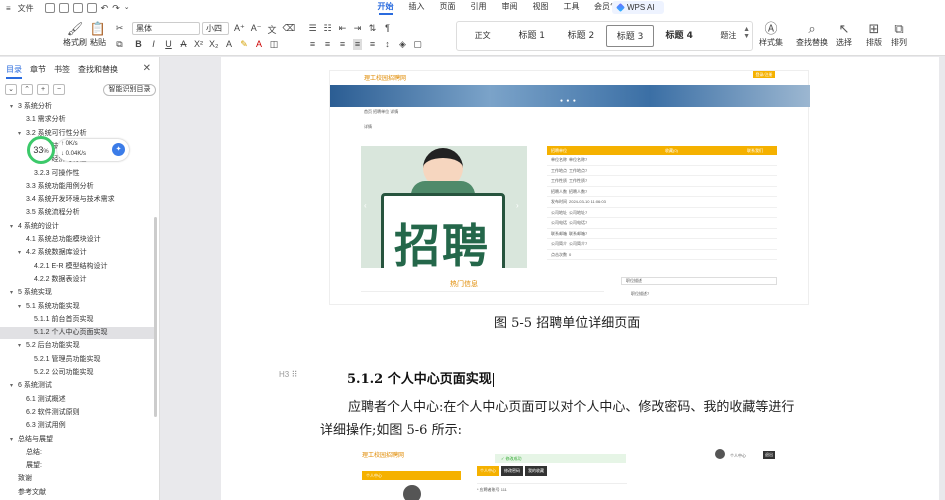 This screenshot has width=945, height=500. Describe the element at coordinates (78, 400) in the screenshot. I see `toc-item: 6.1 测试概述` at that location.